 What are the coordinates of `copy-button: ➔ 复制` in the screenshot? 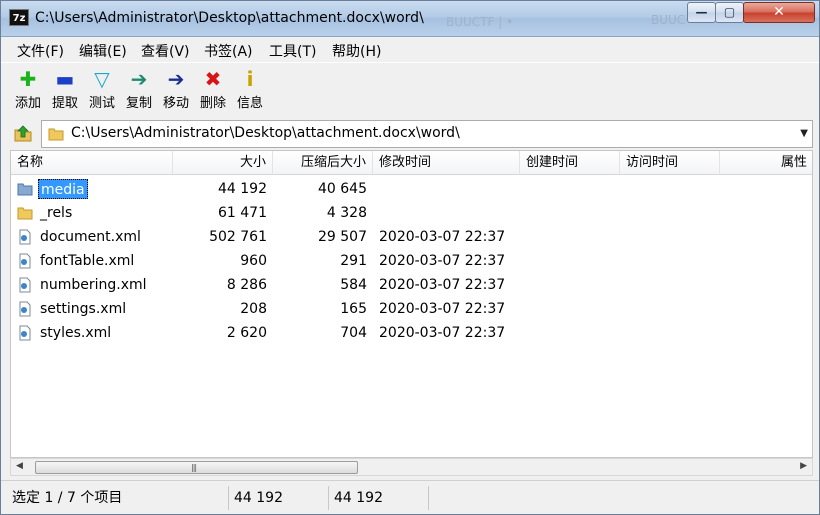 It's located at (139, 91).